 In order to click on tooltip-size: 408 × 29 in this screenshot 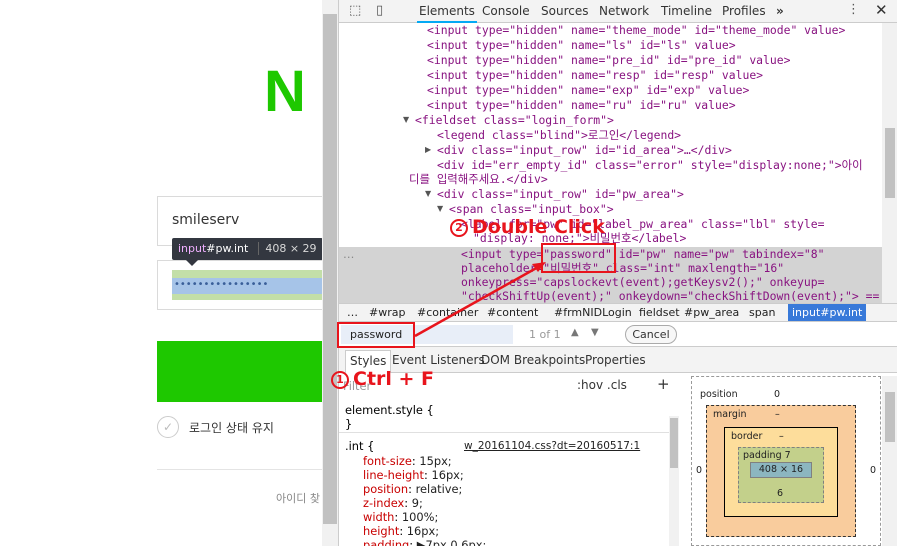, I will do `click(287, 248)`.